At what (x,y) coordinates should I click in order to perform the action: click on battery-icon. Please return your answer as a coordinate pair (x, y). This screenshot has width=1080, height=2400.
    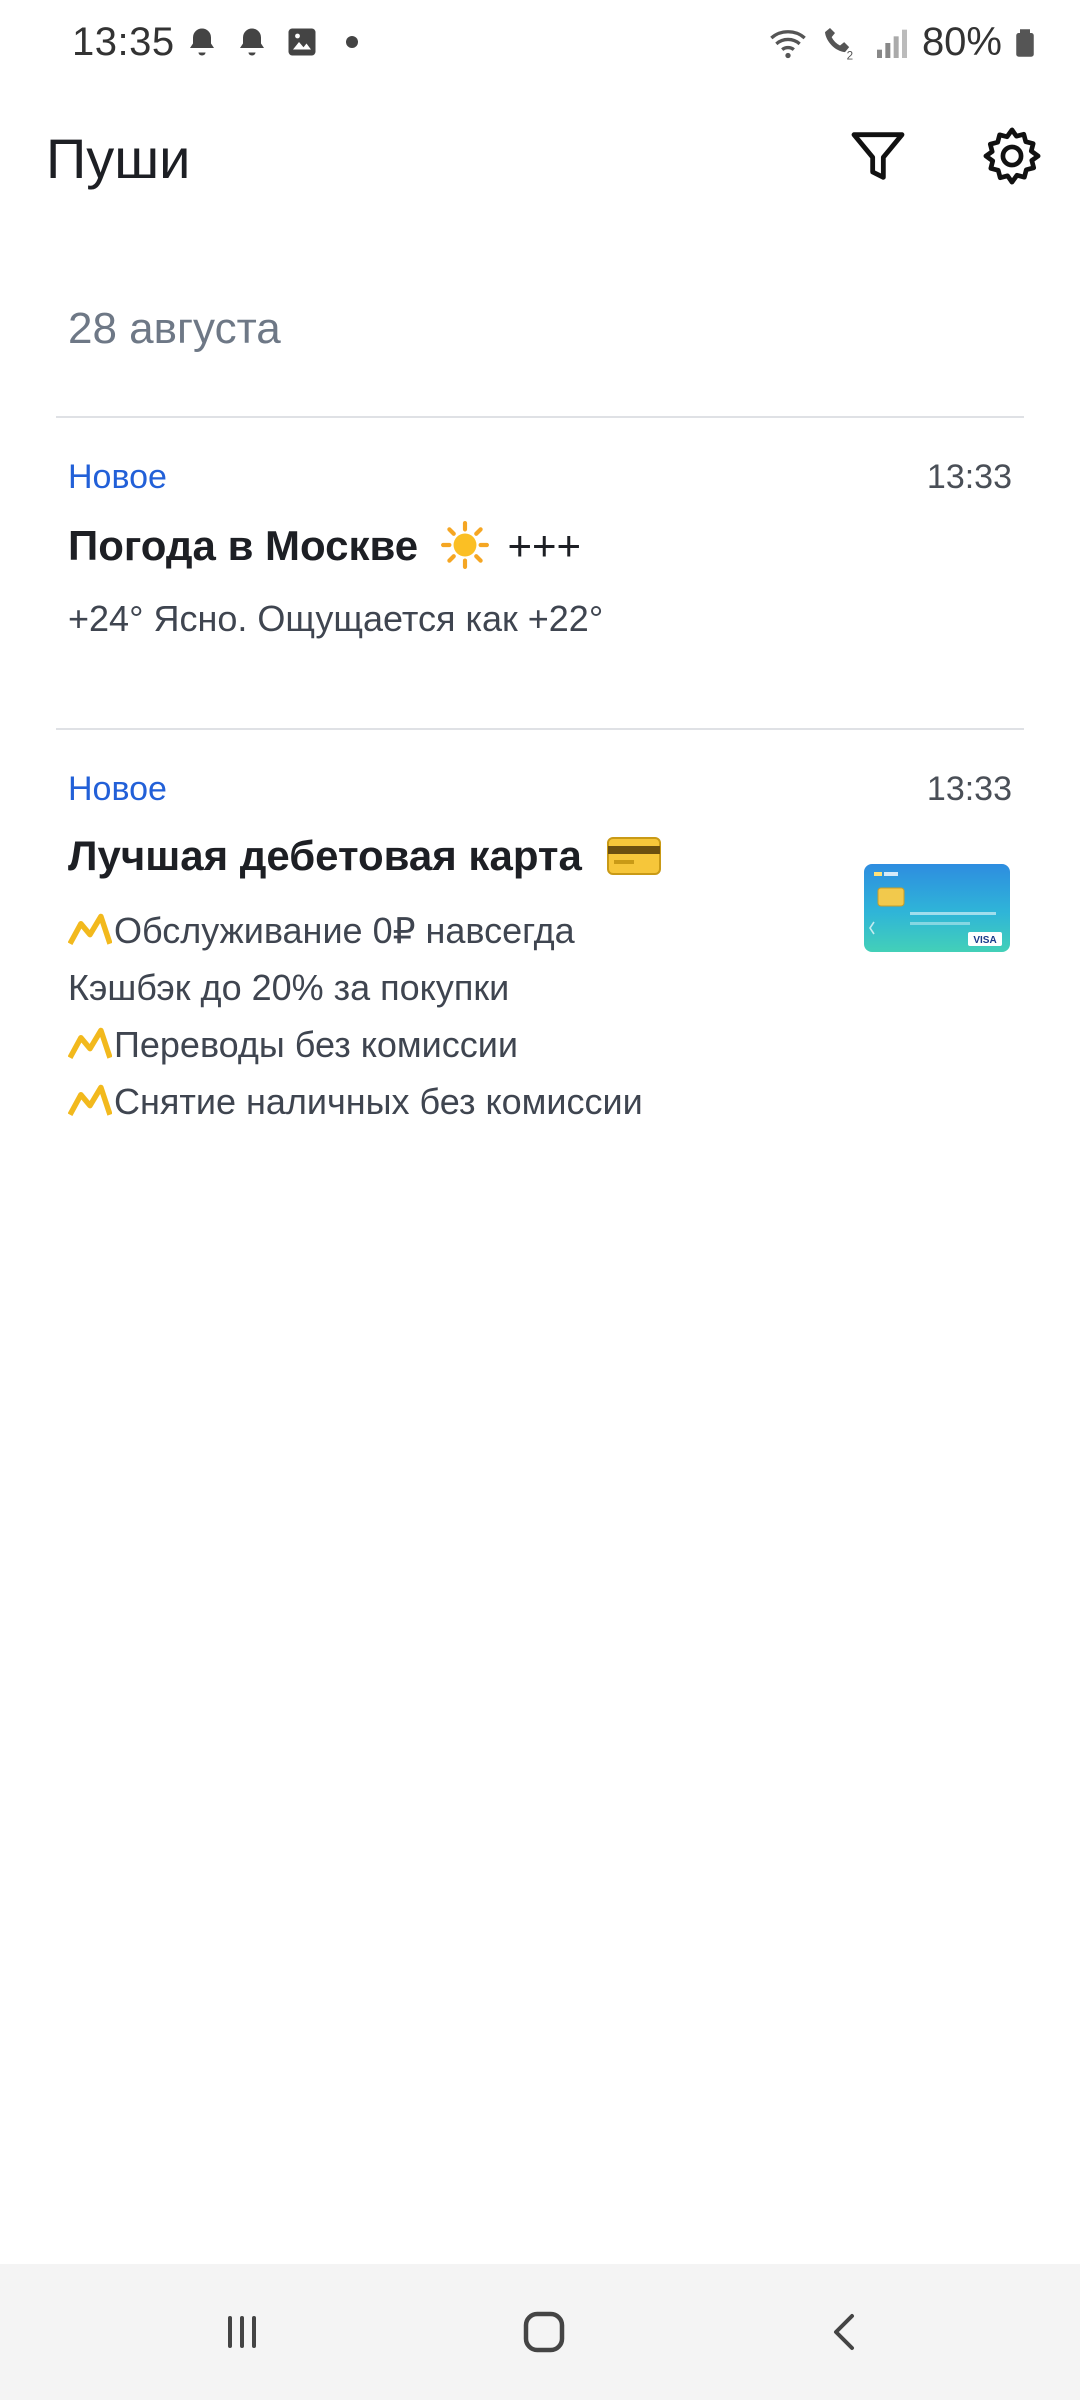
    Looking at the image, I should click on (1025, 42).